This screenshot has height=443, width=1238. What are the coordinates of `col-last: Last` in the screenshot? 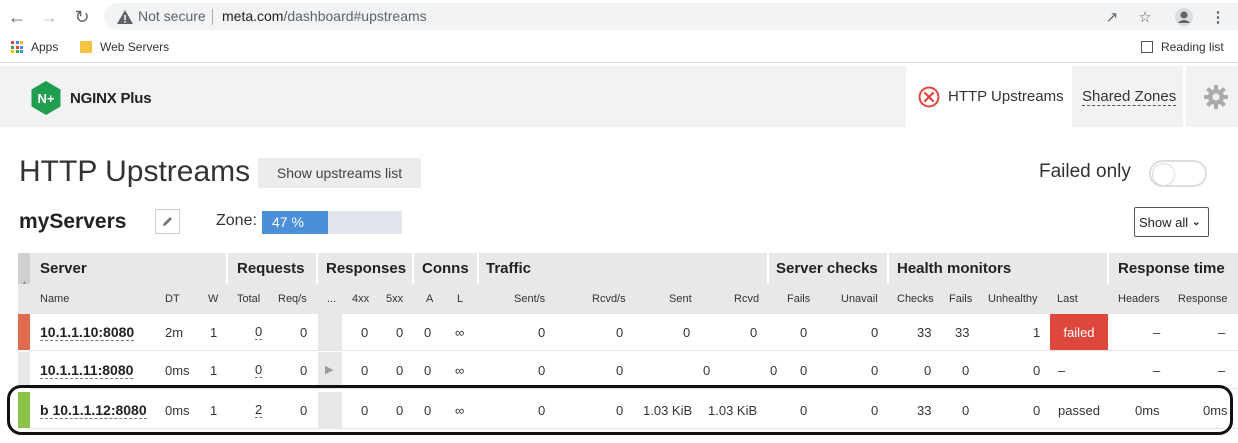 It's located at (1067, 299).